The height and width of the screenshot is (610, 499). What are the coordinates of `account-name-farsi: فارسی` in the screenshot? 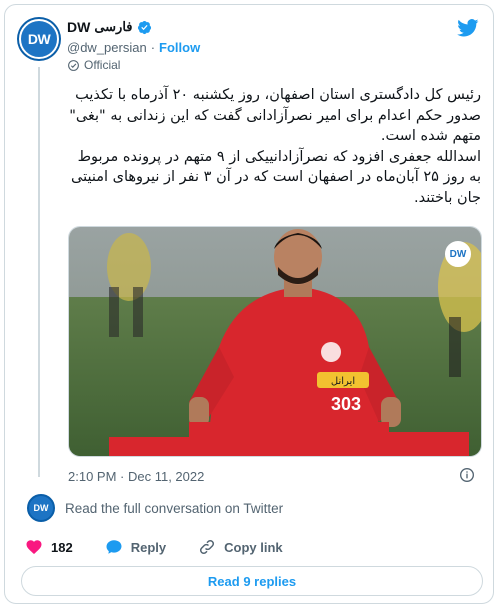 It's located at (113, 27).